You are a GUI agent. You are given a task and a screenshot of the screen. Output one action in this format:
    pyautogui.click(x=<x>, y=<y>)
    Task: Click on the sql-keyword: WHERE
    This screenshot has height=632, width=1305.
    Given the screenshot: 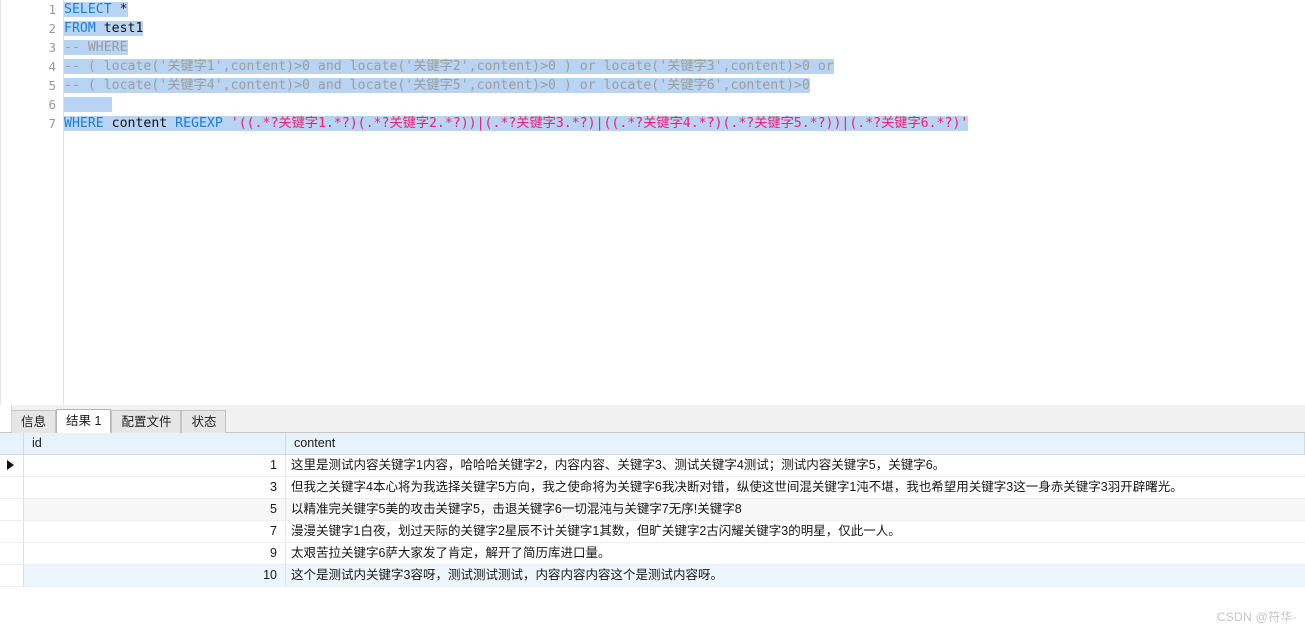 What is the action you would take?
    pyautogui.click(x=84, y=123)
    